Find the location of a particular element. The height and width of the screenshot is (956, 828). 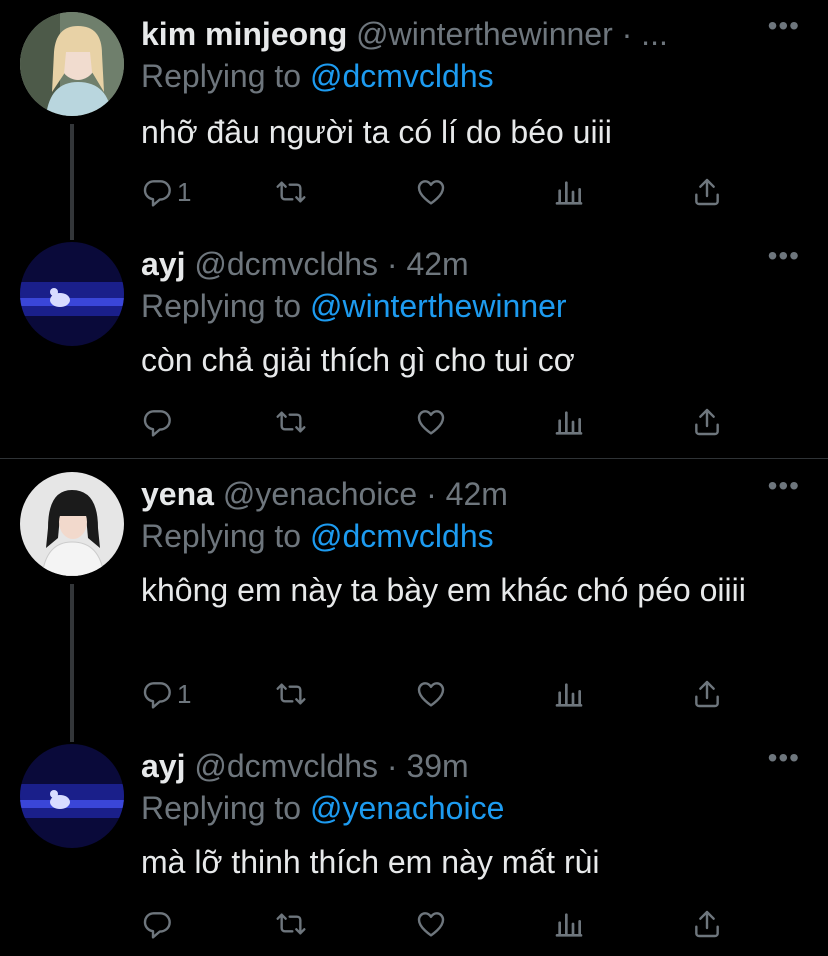

tweet-header: ayj @dcmvcldhs · 39m is located at coordinates (444, 766).